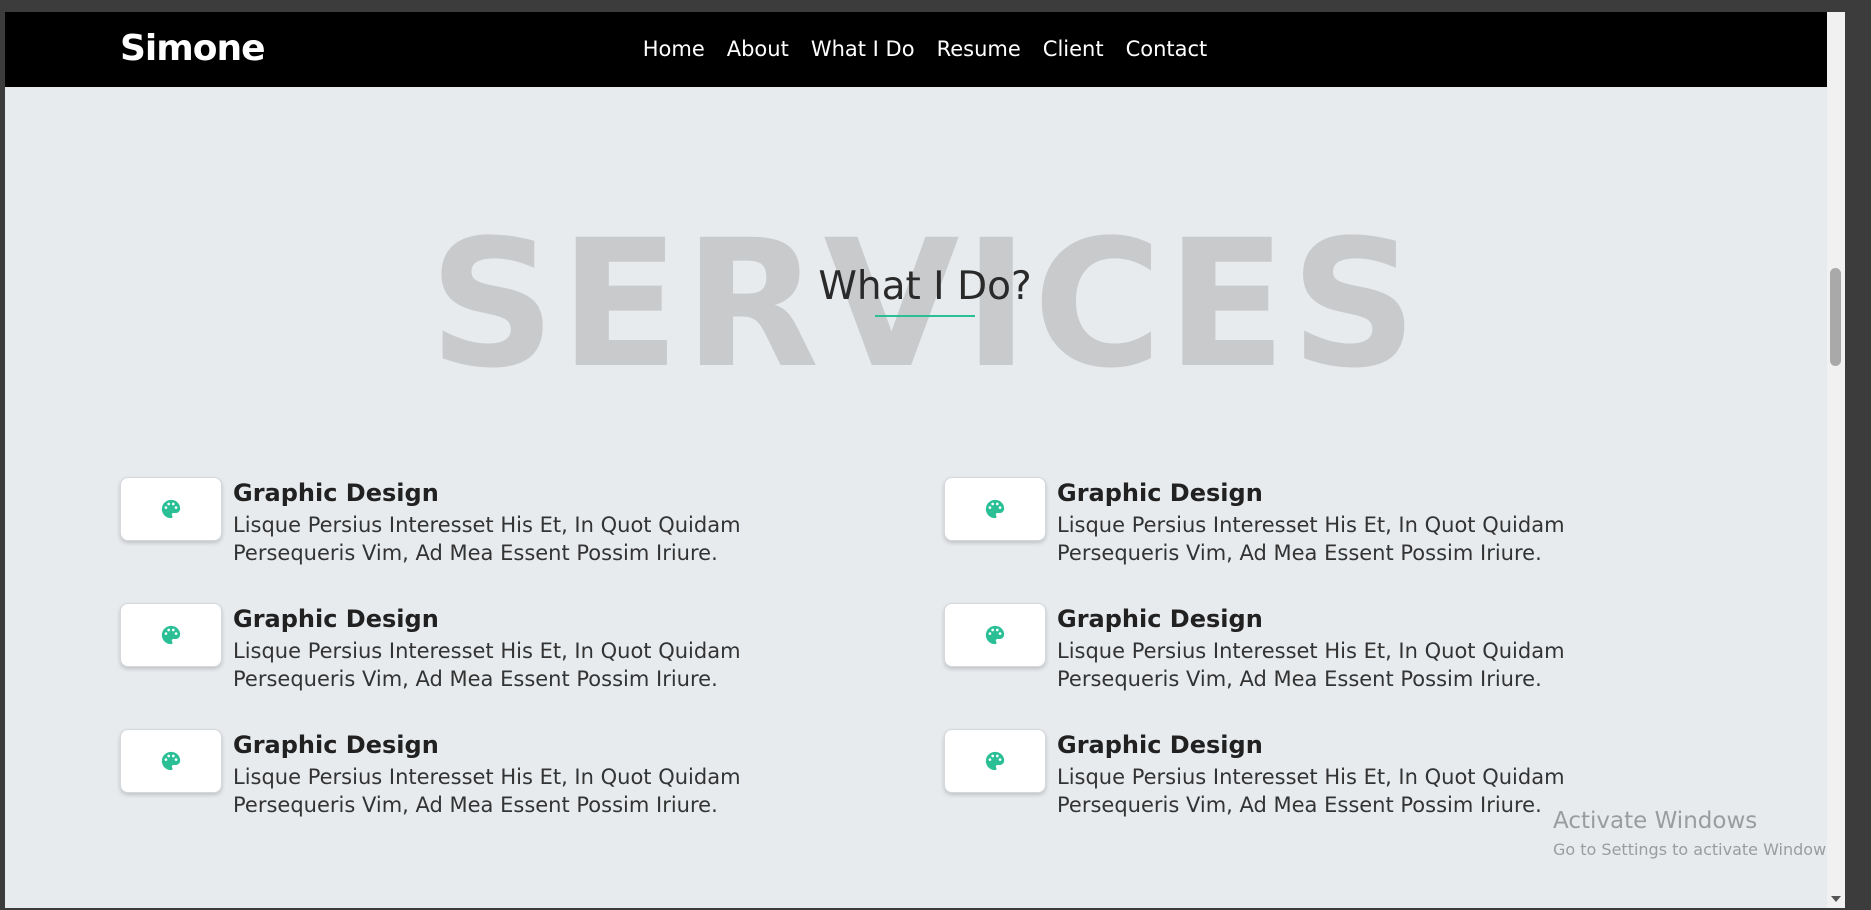 This screenshot has width=1871, height=910. What do you see at coordinates (863, 49) in the screenshot?
I see `nav-what-i-do: What I Do` at bounding box center [863, 49].